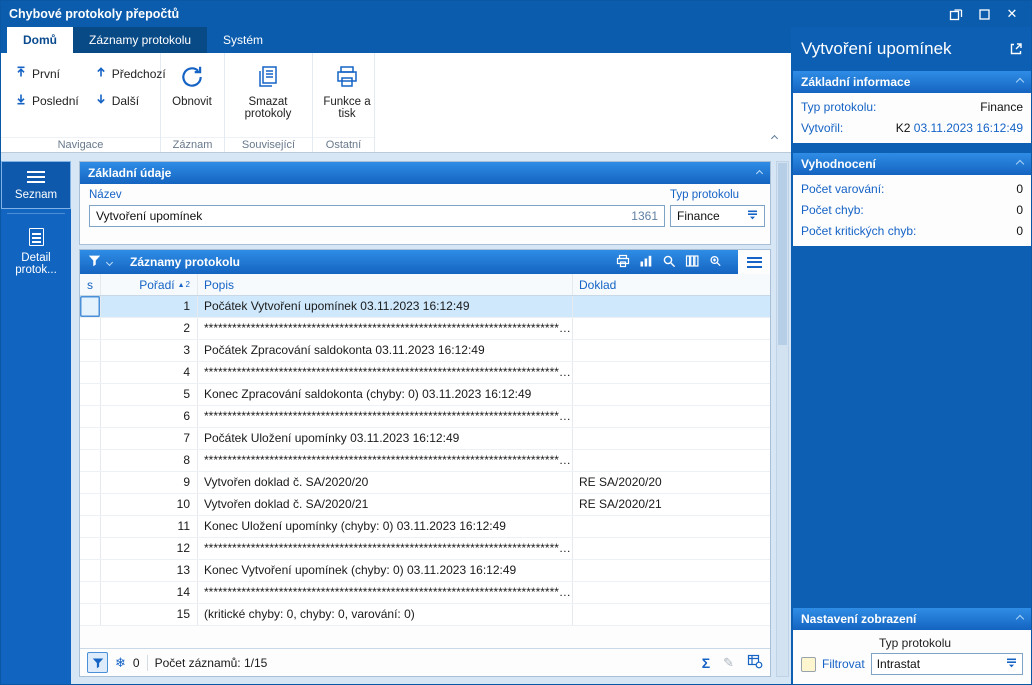 This screenshot has width=1032, height=685. What do you see at coordinates (671, 284) in the screenshot?
I see `column-header-document: Doklad` at bounding box center [671, 284].